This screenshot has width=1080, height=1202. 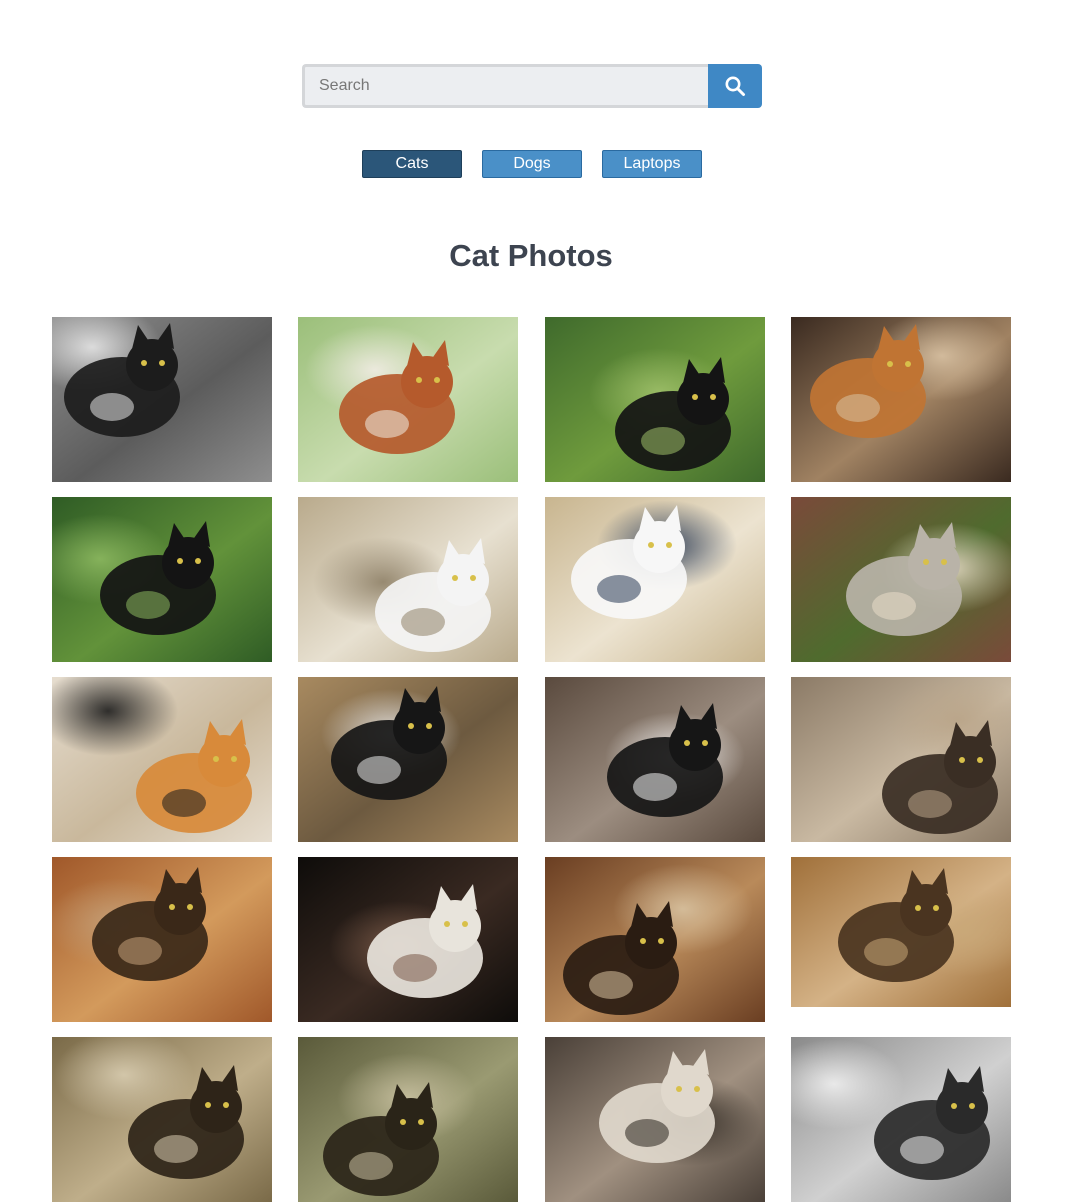 I want to click on page-title: Cat Photos, so click(x=531, y=255).